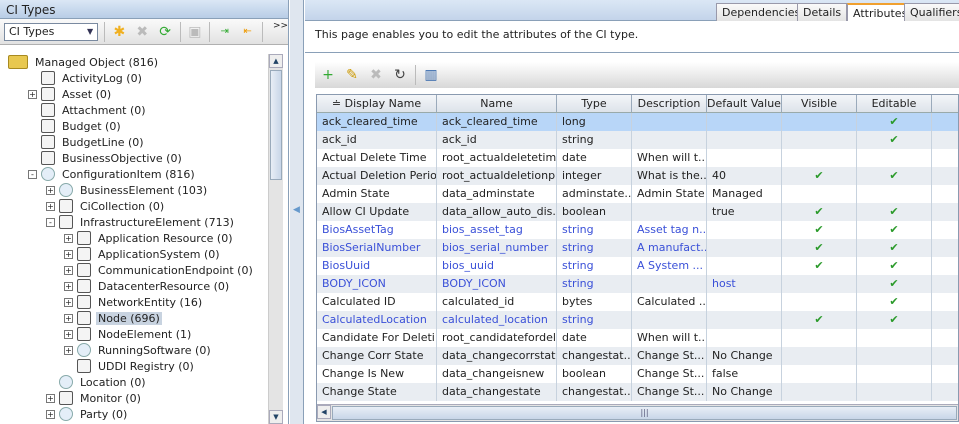 Image resolution: width=959 pixels, height=424 pixels. I want to click on scroll-up-icon: ▲, so click(276, 61).